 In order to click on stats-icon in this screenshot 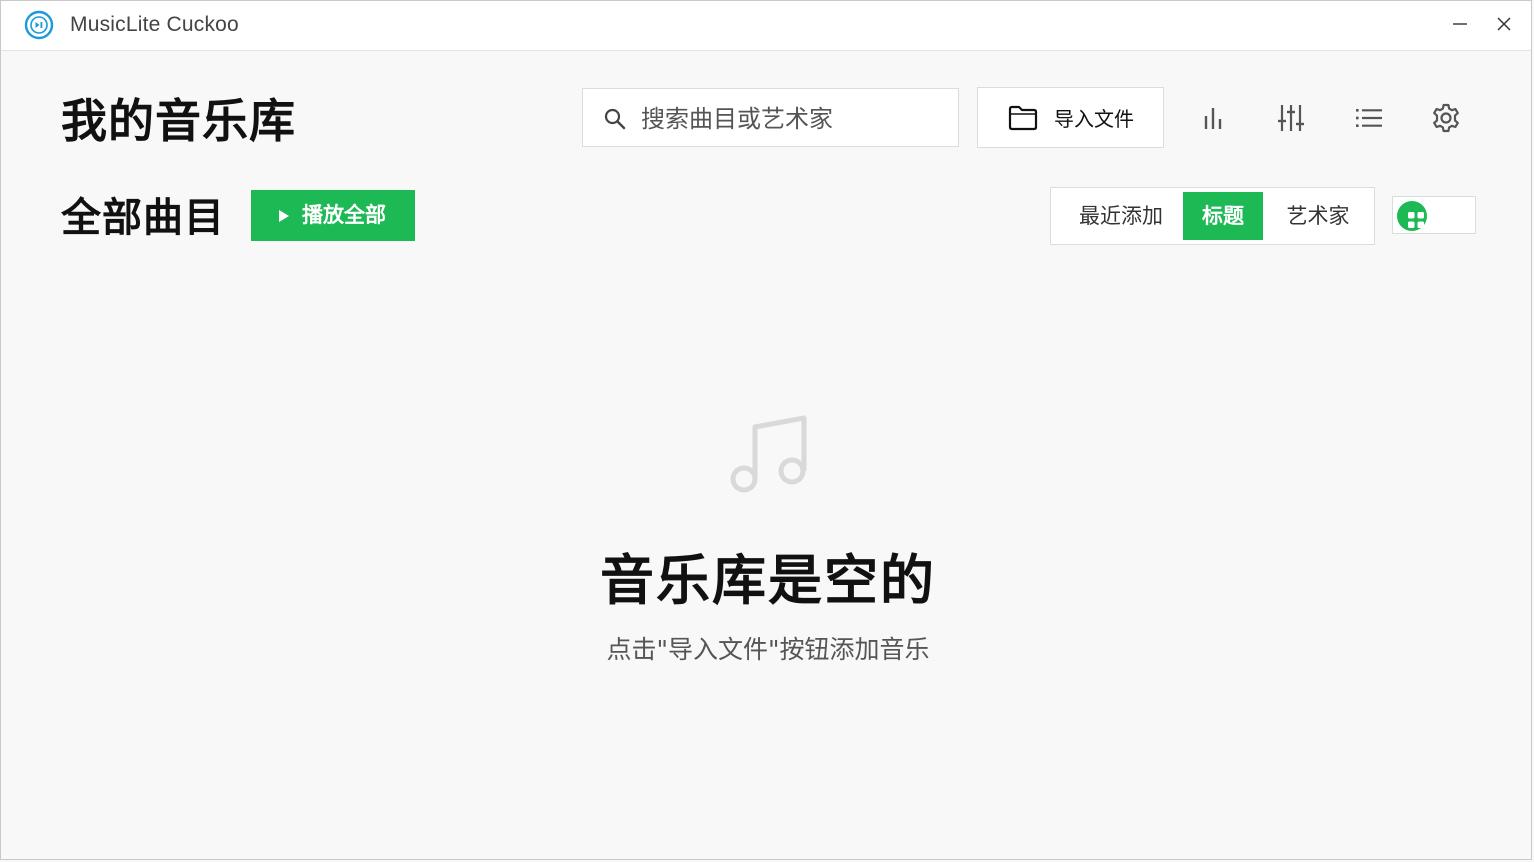, I will do `click(1213, 118)`.